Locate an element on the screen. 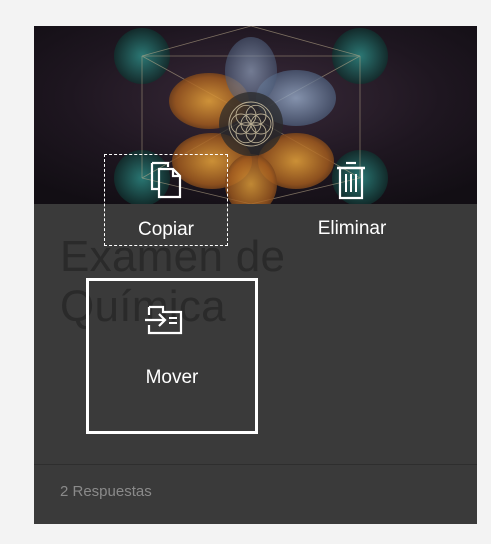 The height and width of the screenshot is (544, 491). copy-button: Copiar is located at coordinates (166, 200).